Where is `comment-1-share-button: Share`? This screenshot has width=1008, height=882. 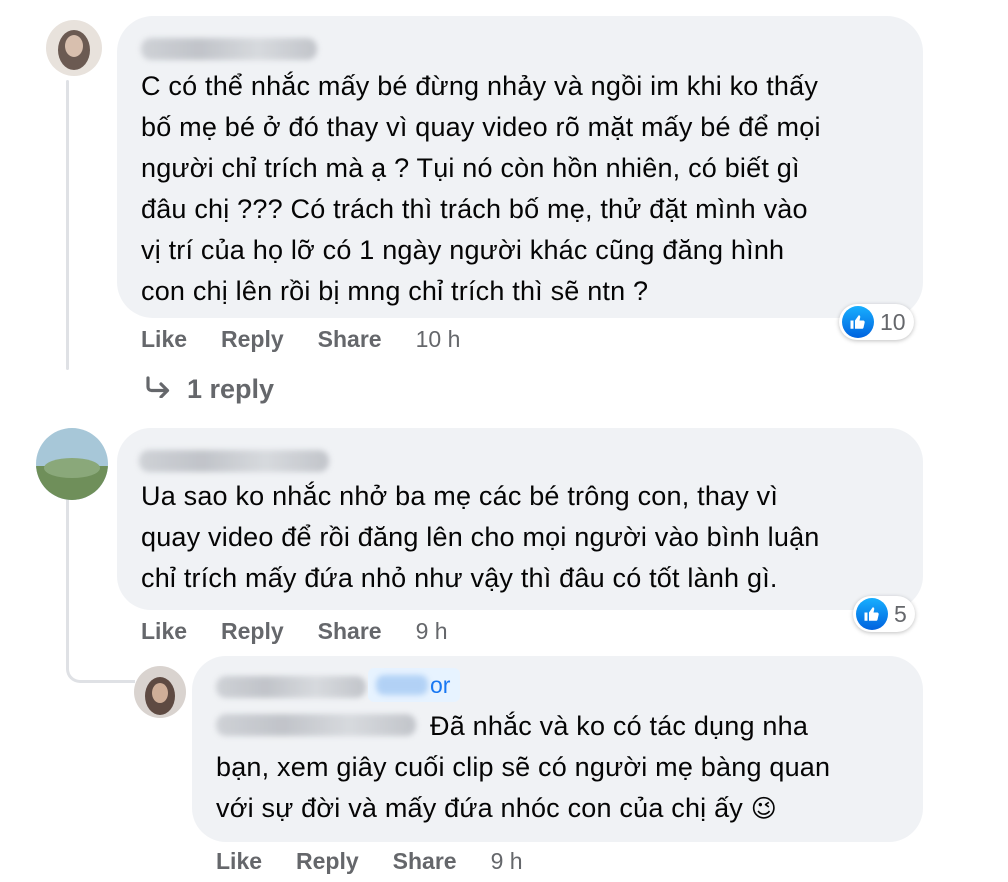 comment-1-share-button: Share is located at coordinates (350, 339).